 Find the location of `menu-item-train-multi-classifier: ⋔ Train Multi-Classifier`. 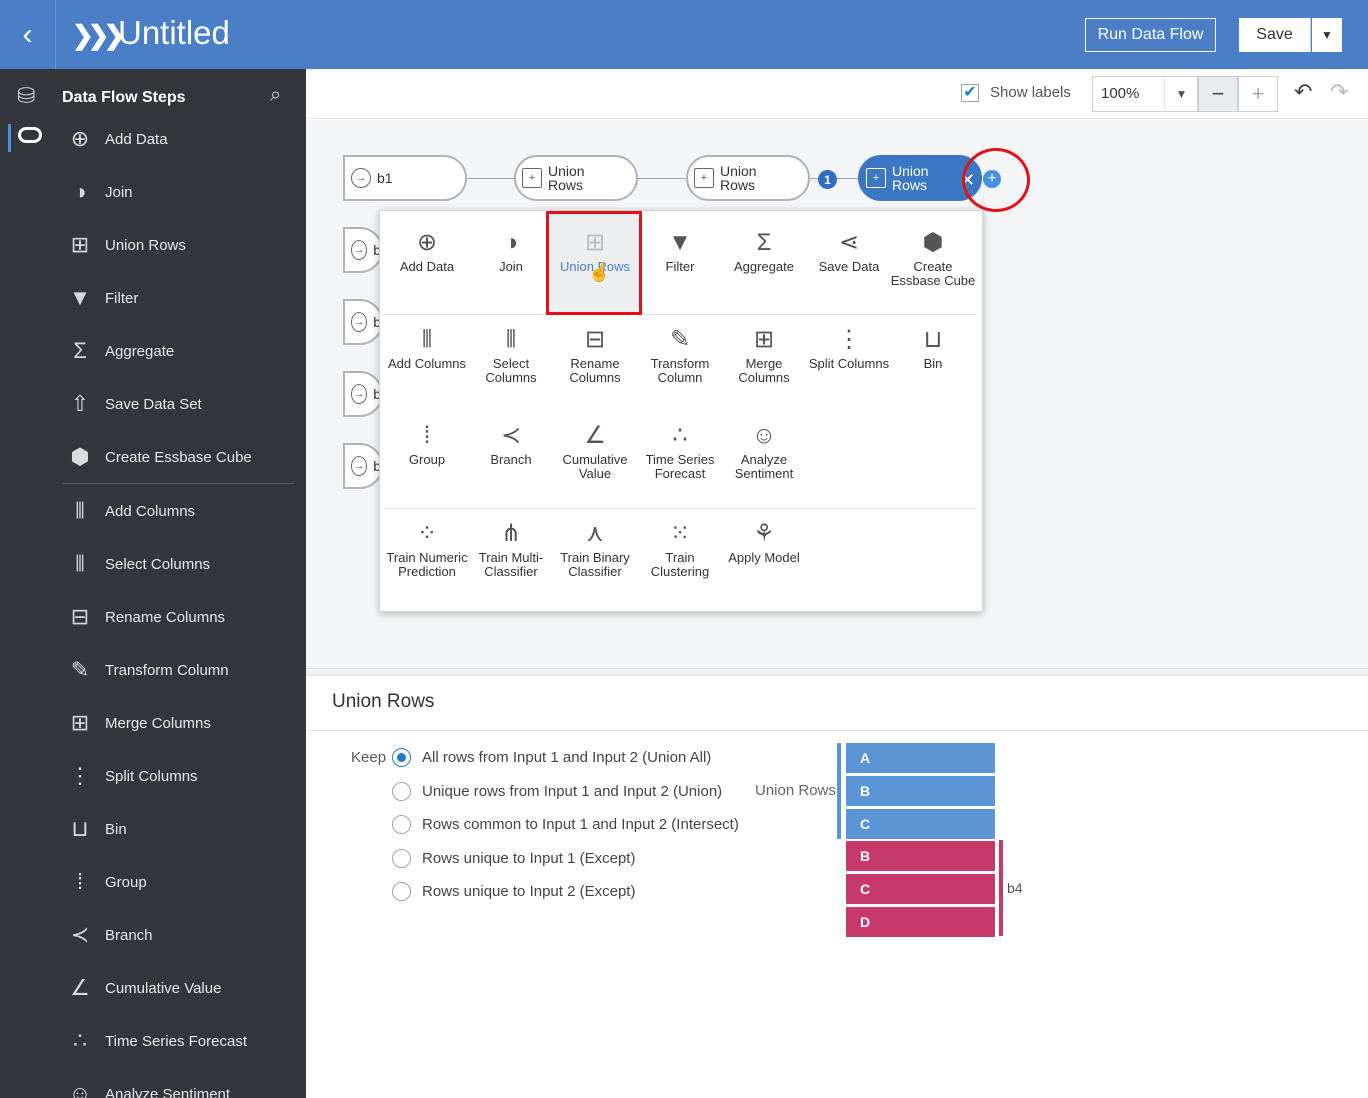

menu-item-train-multi-classifier: ⋔ Train Multi-Classifier is located at coordinates (511, 549).